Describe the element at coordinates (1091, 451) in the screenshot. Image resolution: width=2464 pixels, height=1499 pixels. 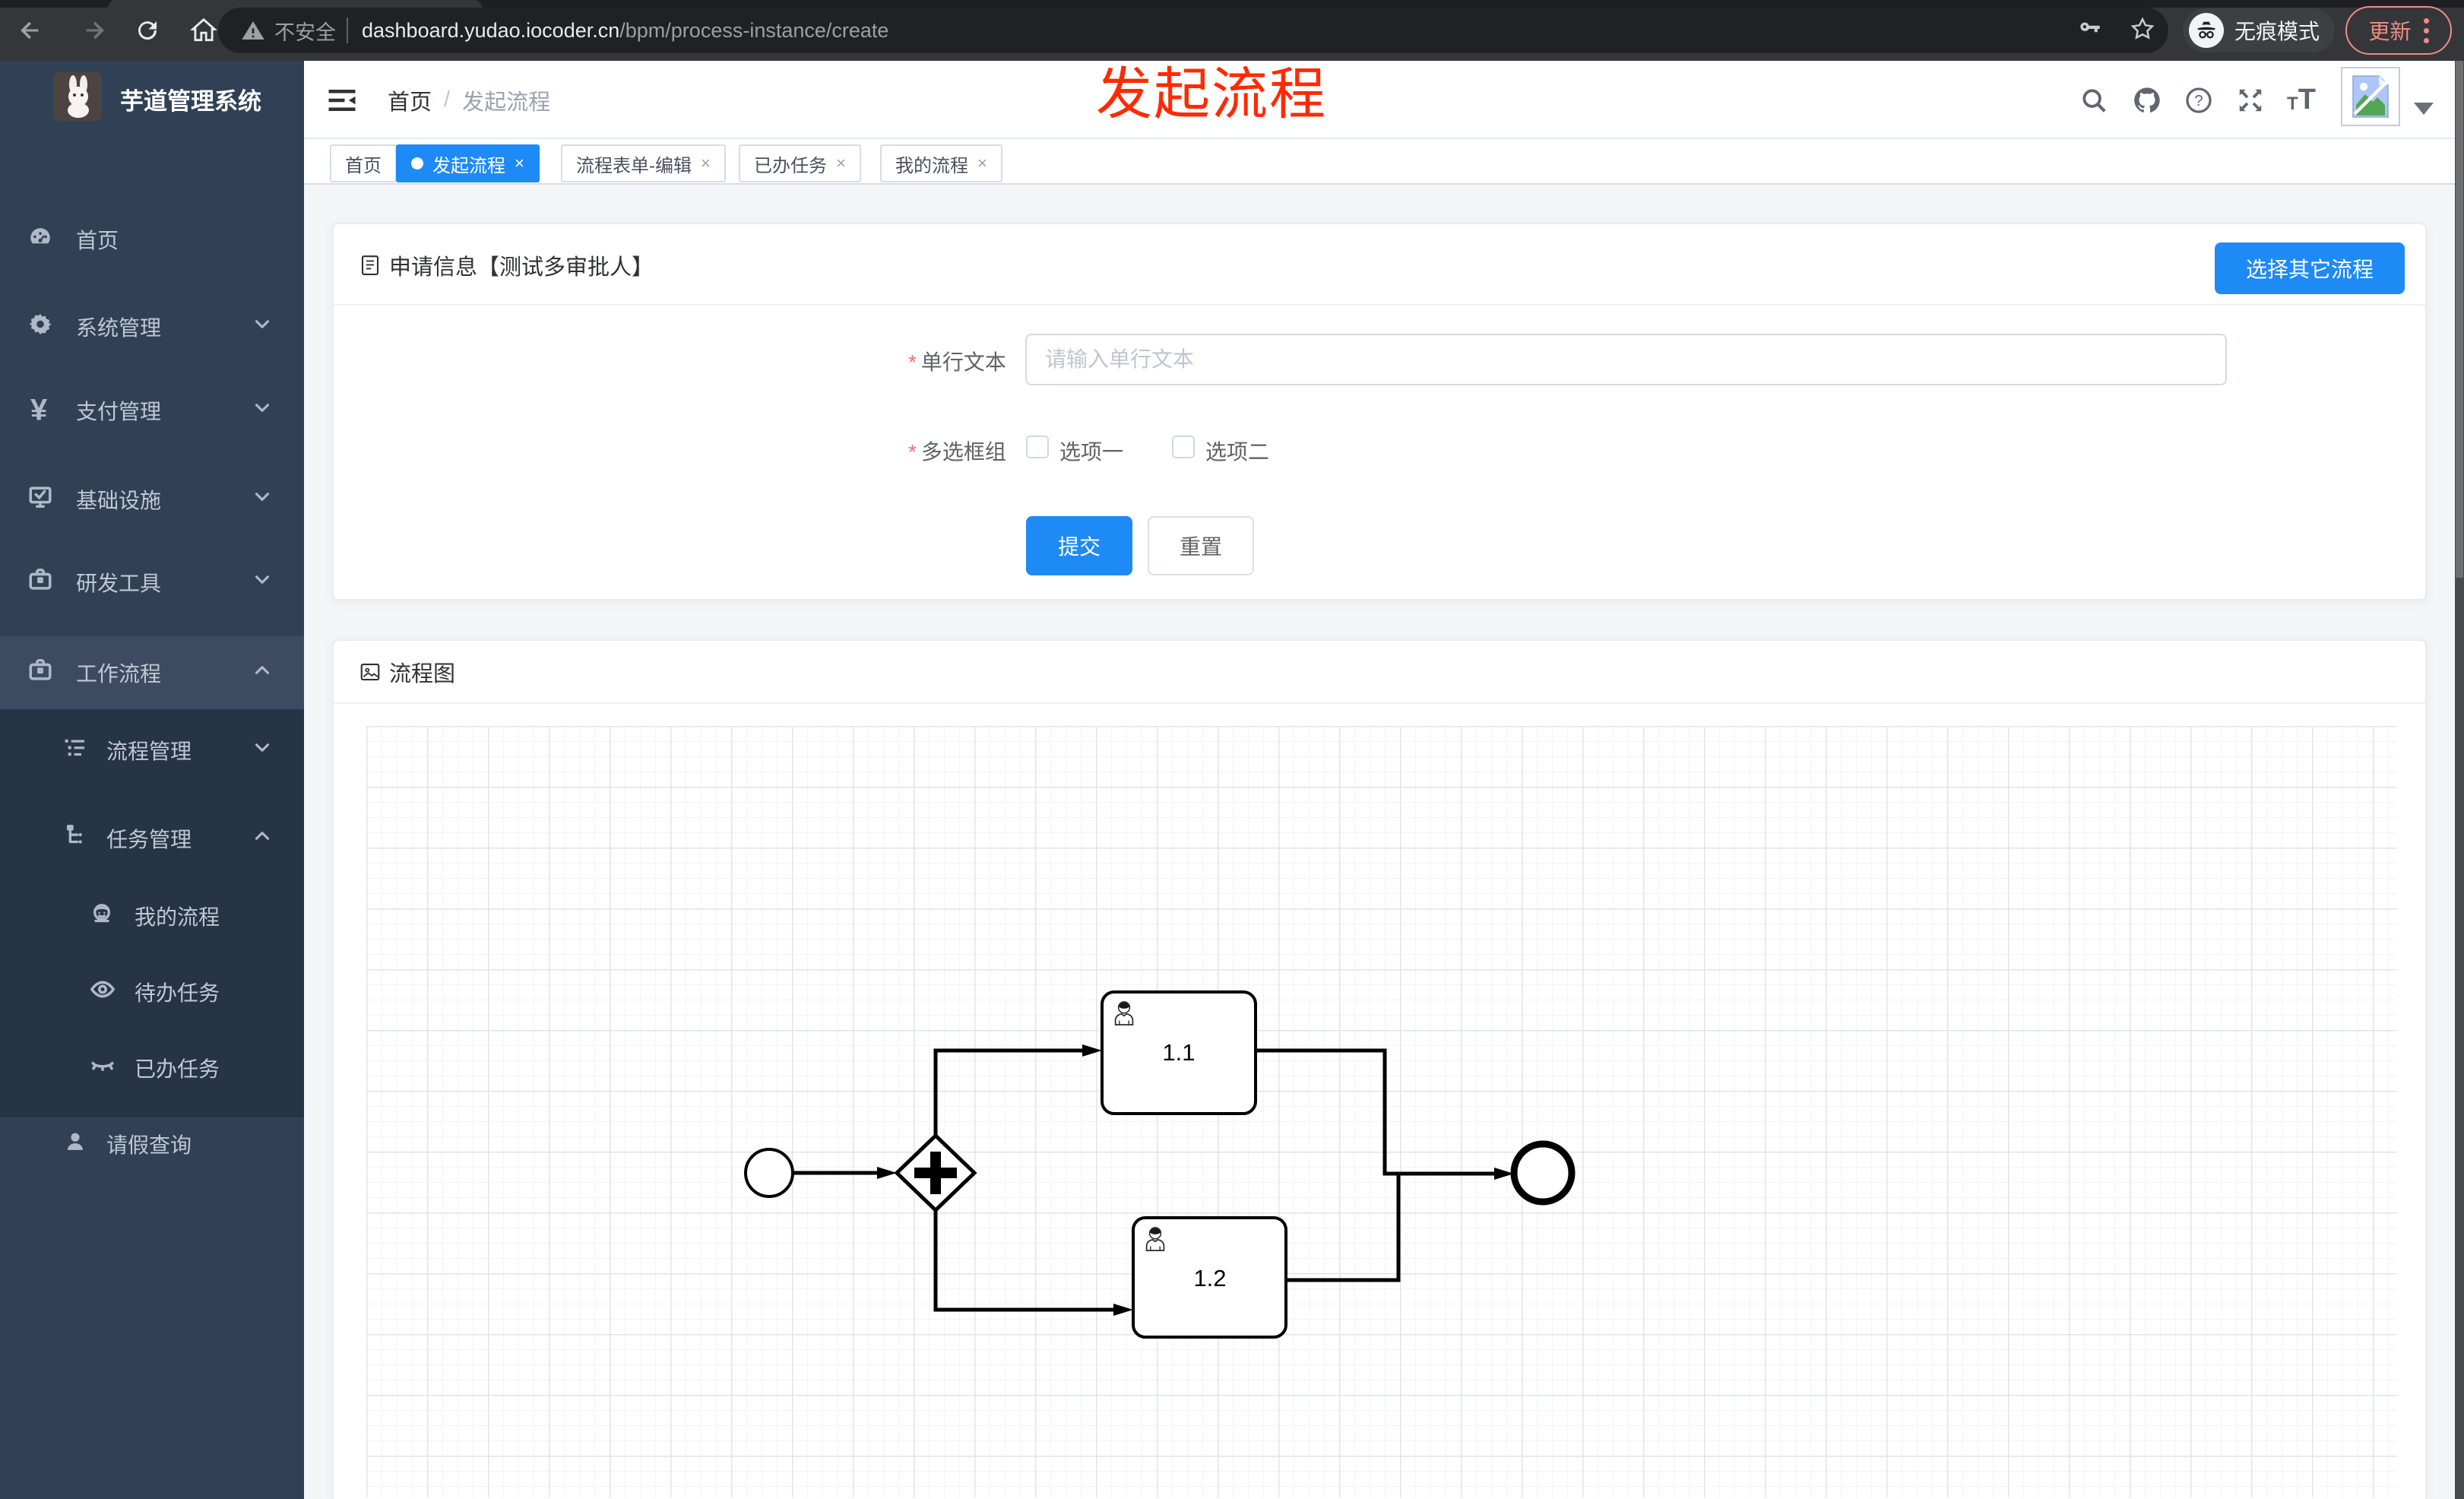
I see `checkbox-label-1: 选项一` at that location.